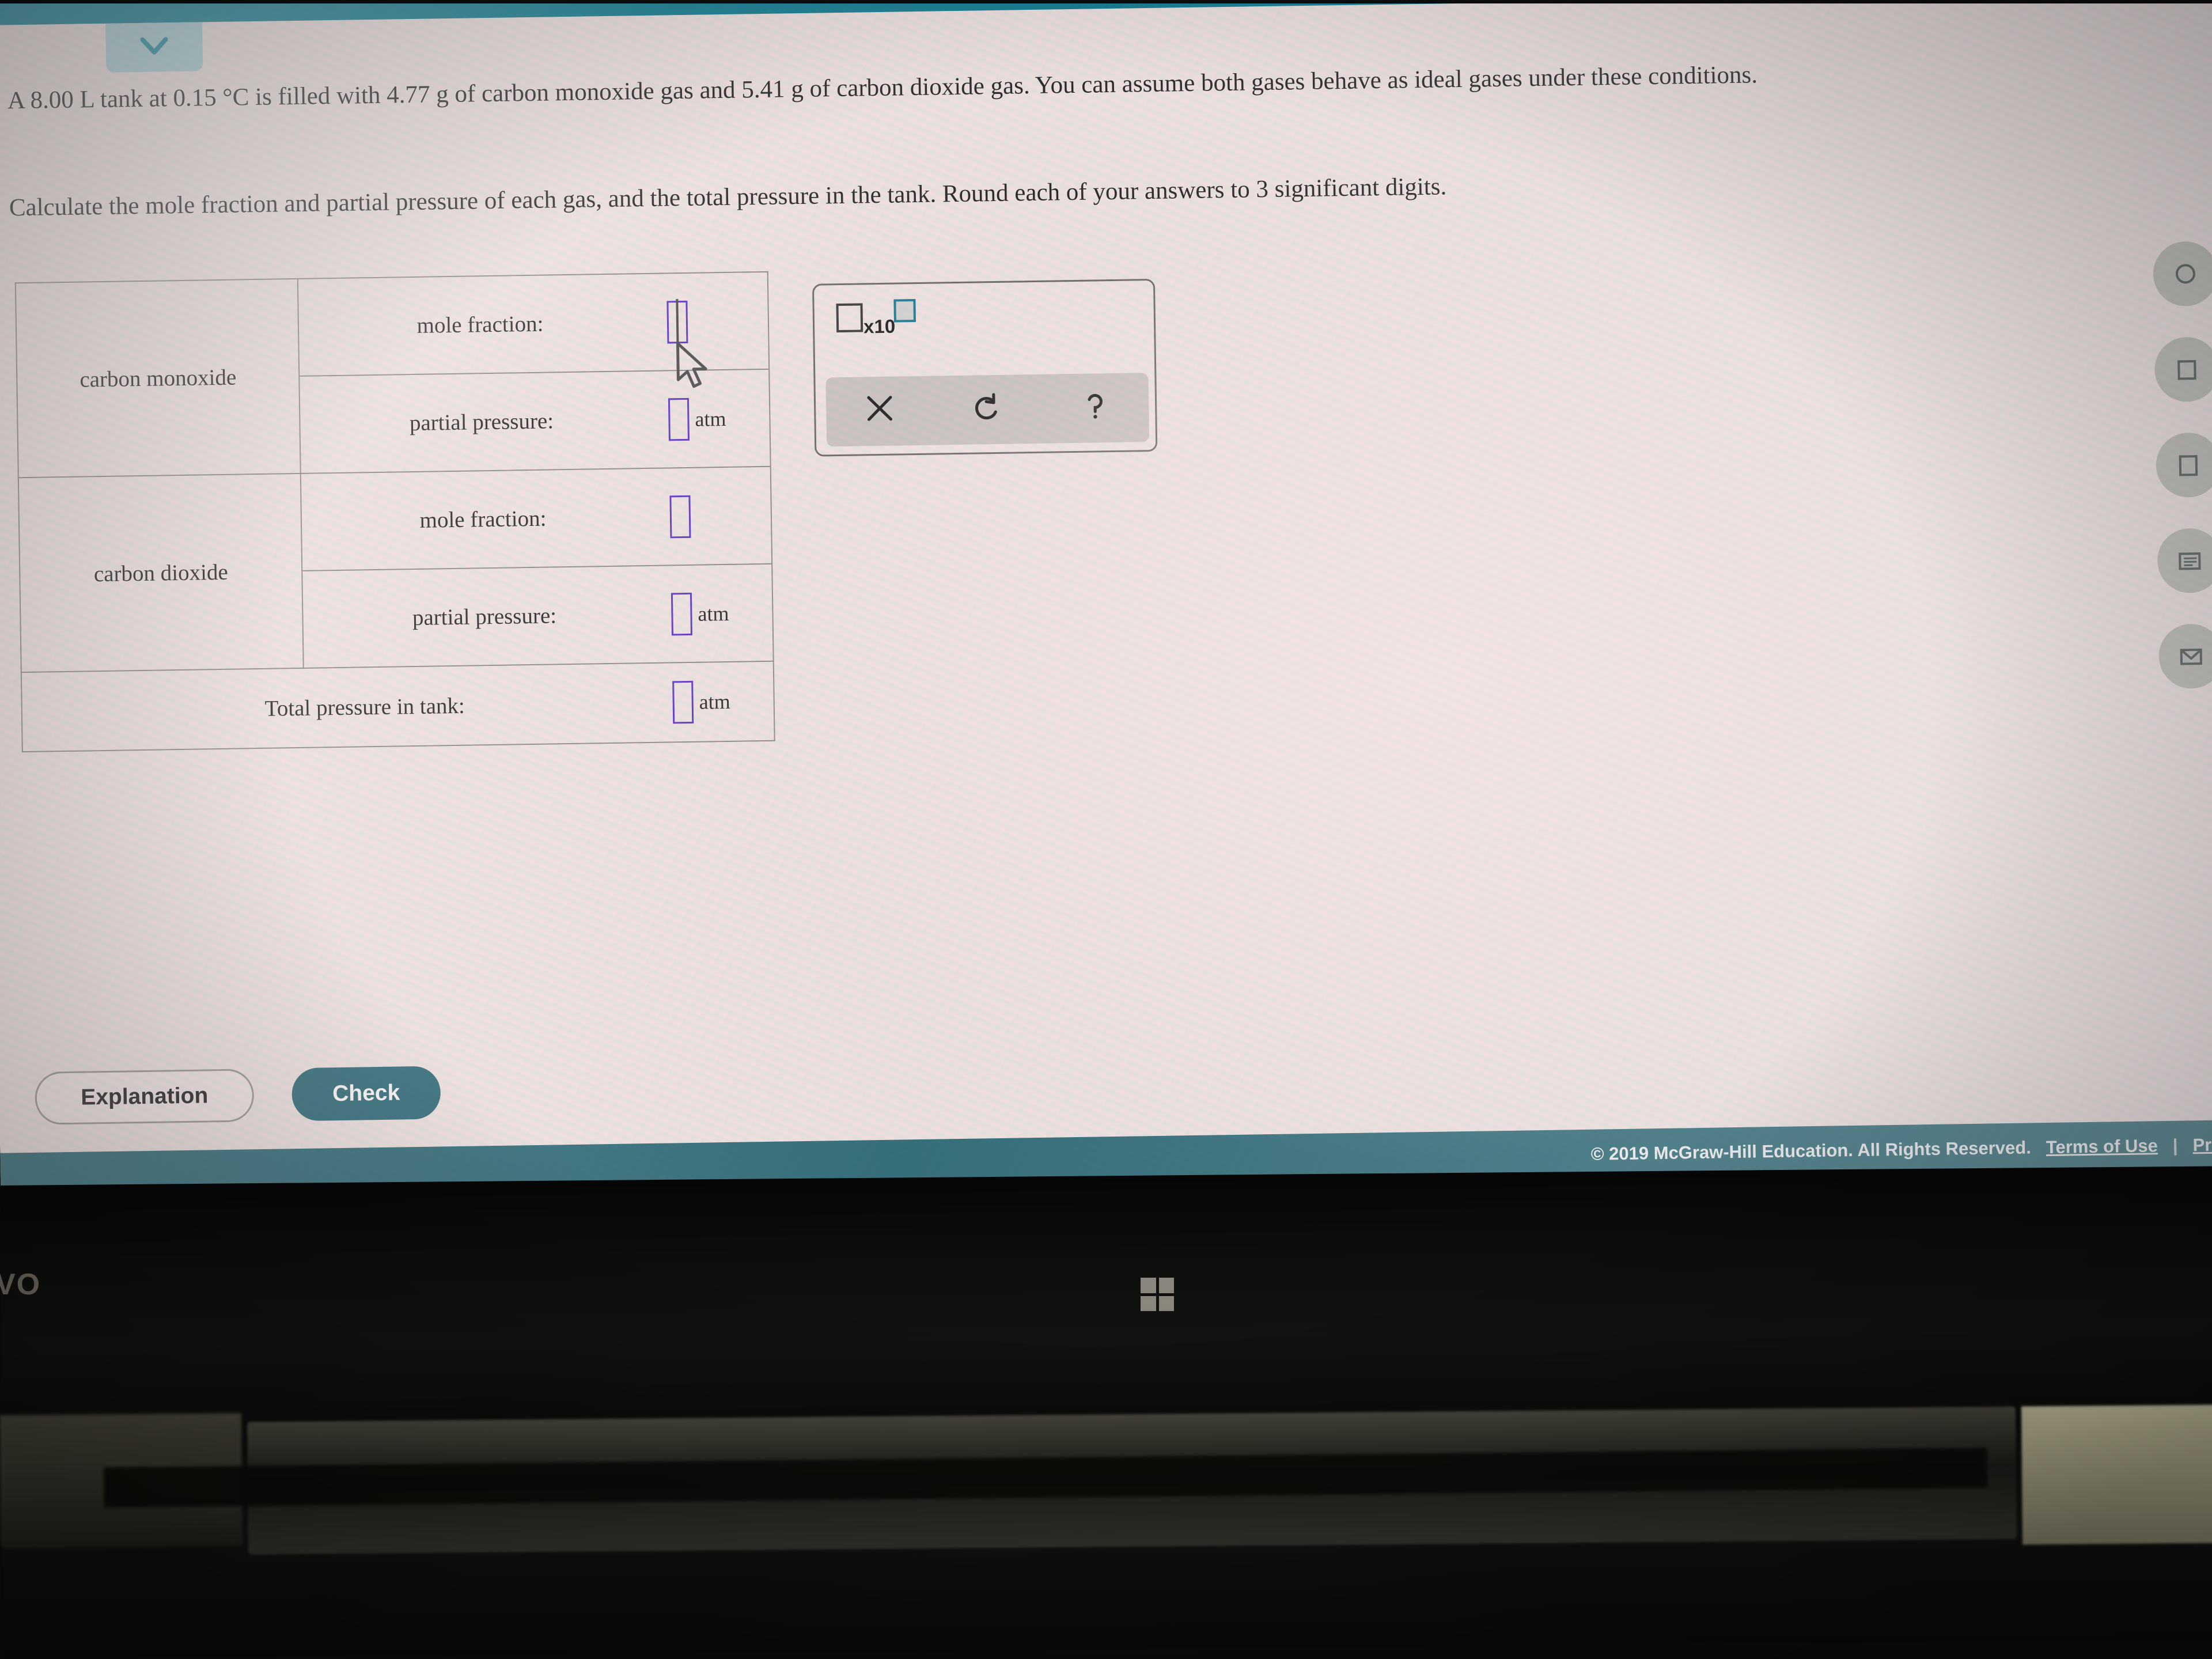 This screenshot has width=2212, height=1659. Describe the element at coordinates (680, 516) in the screenshot. I see `mole-fraction-input-co2` at that location.